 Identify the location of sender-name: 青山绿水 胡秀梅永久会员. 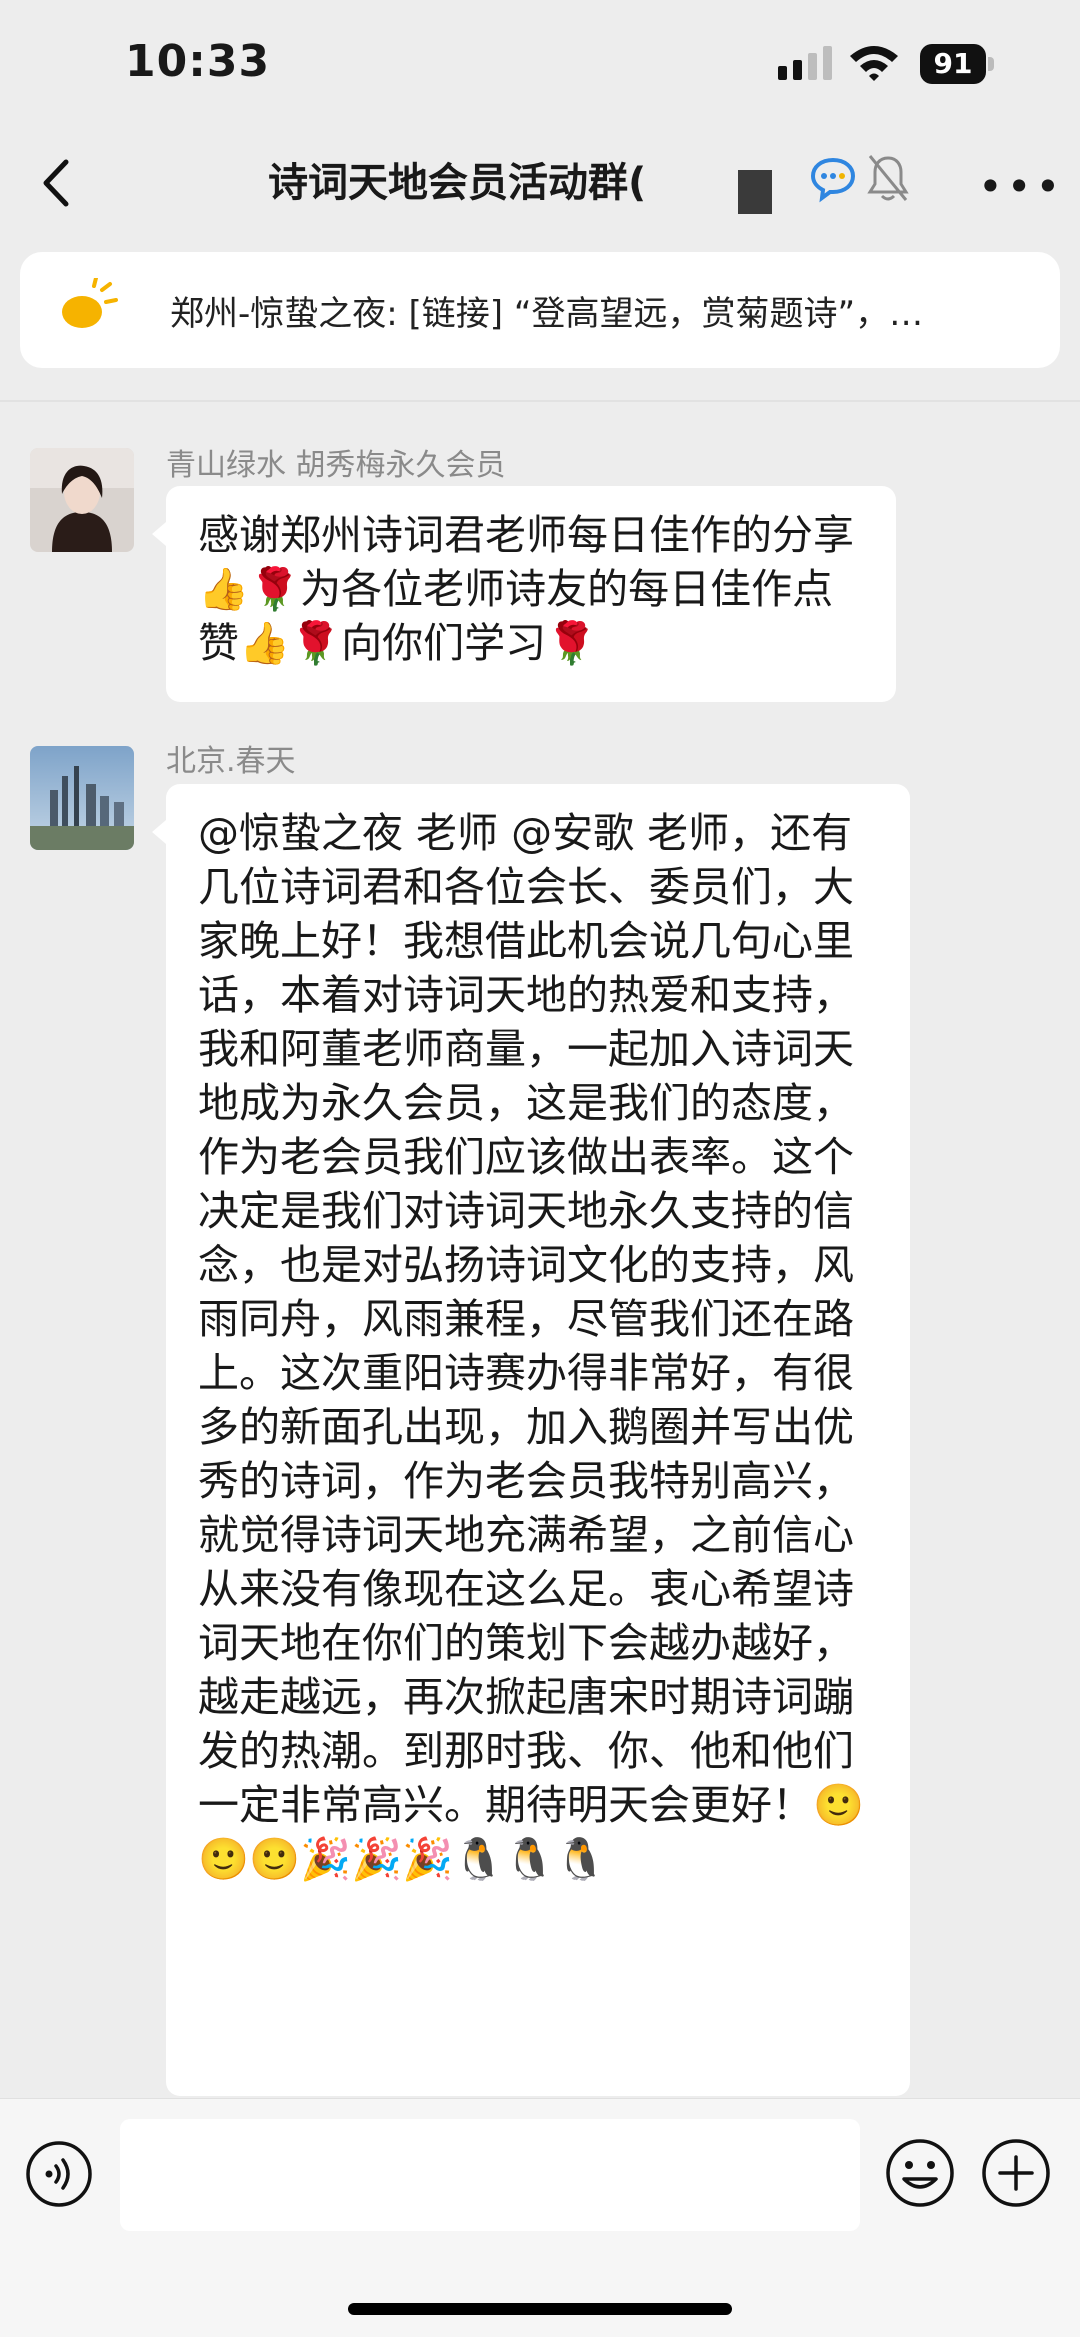
(336, 465).